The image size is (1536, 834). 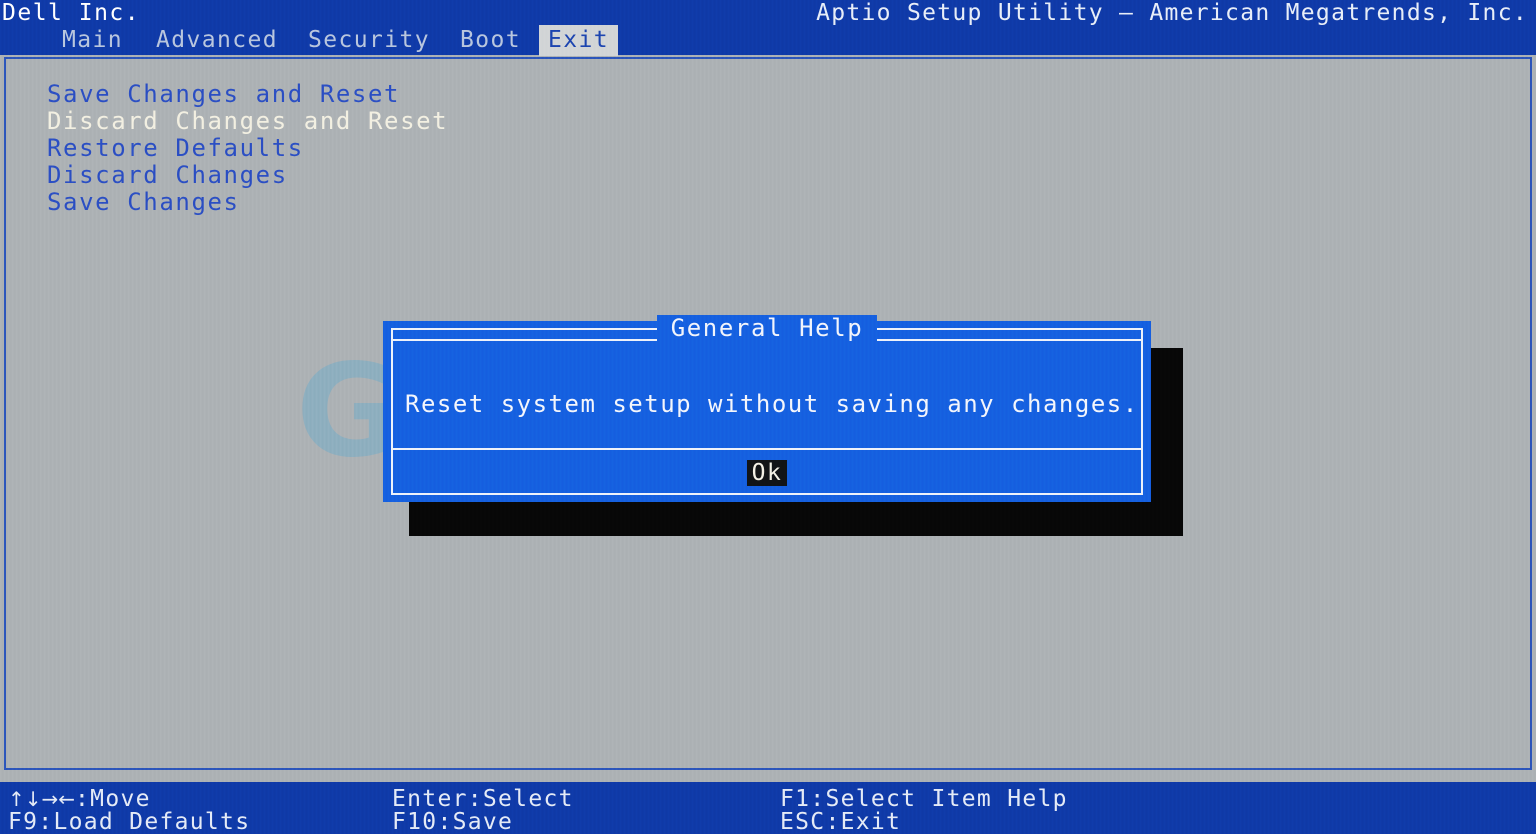 What do you see at coordinates (129, 821) in the screenshot?
I see `hint-f9-load-defaults: F9:Load Defaults` at bounding box center [129, 821].